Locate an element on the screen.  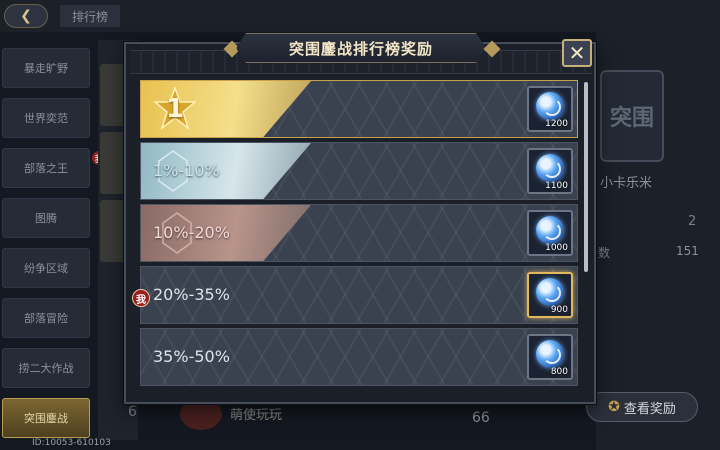
sidebar-item: 纷争区域 is located at coordinates (46, 268).